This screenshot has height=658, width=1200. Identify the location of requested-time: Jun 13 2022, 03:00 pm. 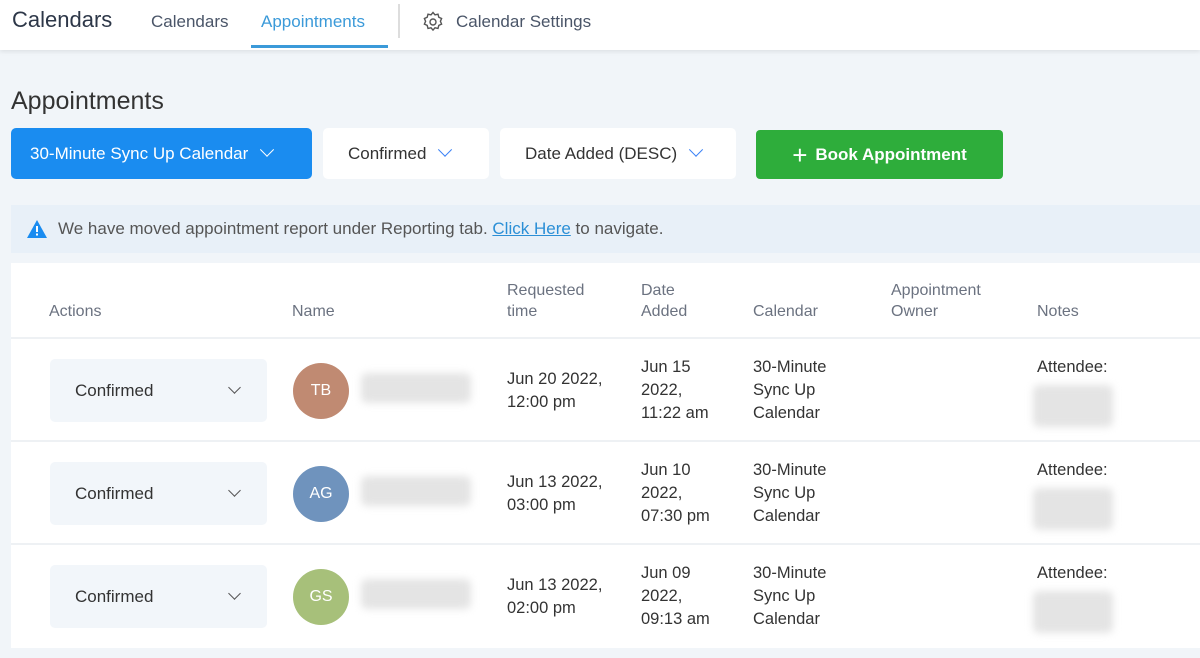
(555, 493).